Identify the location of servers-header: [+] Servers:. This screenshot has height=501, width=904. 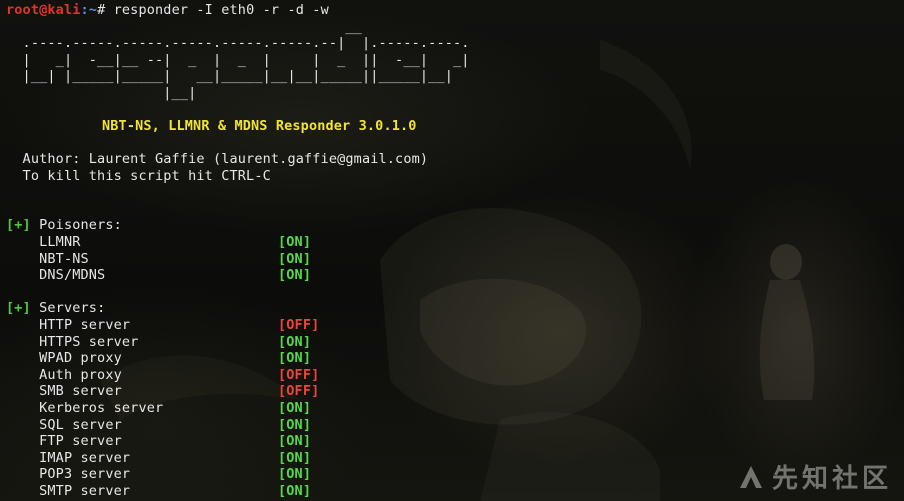
(55, 308).